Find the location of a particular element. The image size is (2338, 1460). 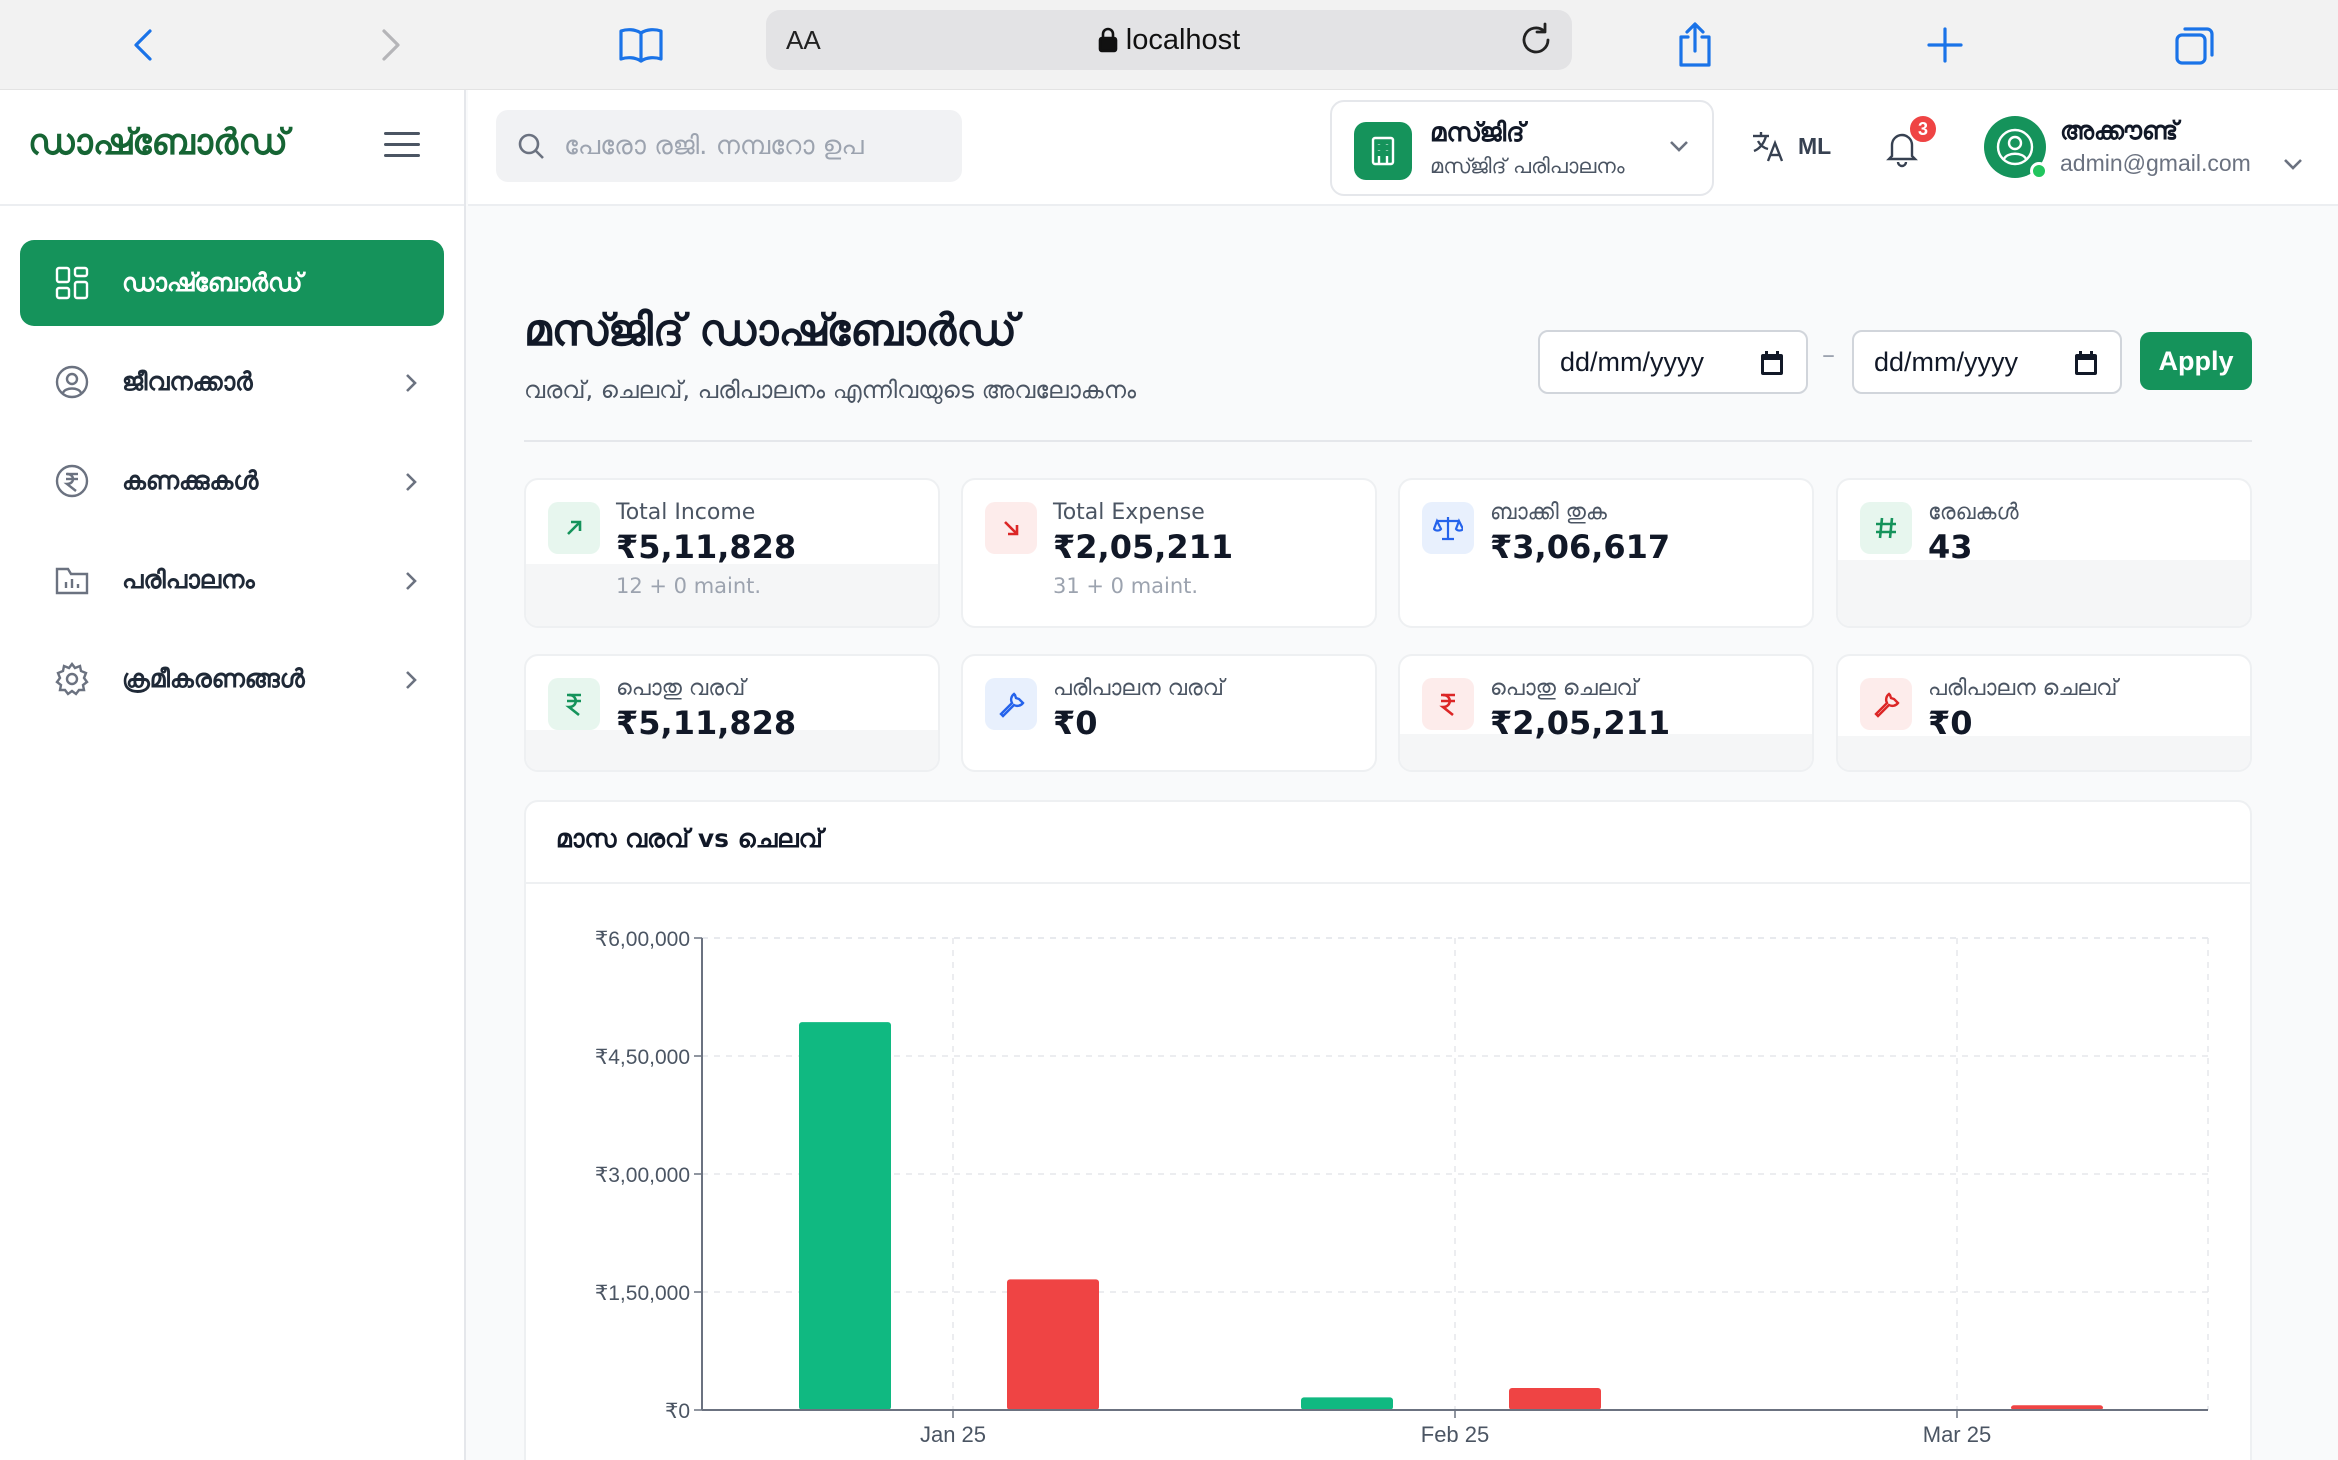

sidebar-item-label: ജീവനക്കാർ is located at coordinates (187, 381).